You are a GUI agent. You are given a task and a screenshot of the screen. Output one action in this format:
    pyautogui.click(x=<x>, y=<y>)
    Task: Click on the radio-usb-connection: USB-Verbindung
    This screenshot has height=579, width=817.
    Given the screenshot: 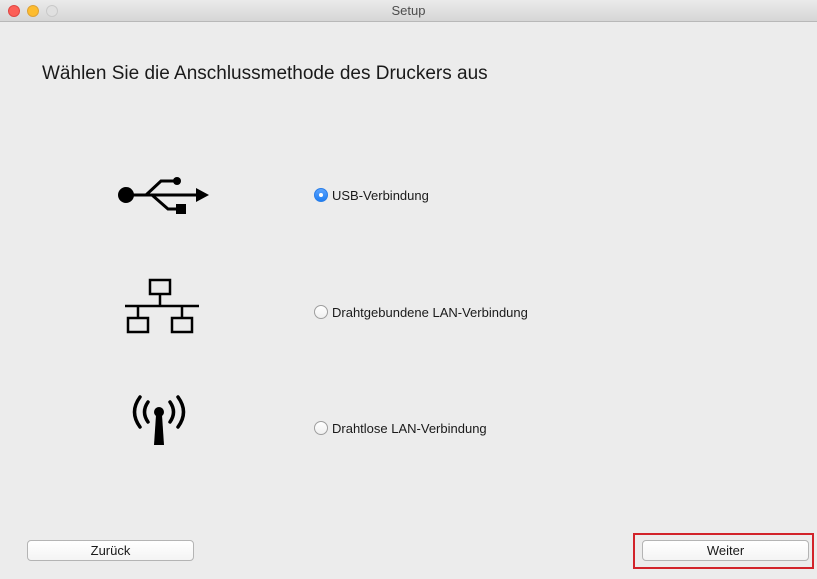 What is the action you would take?
    pyautogui.click(x=371, y=195)
    